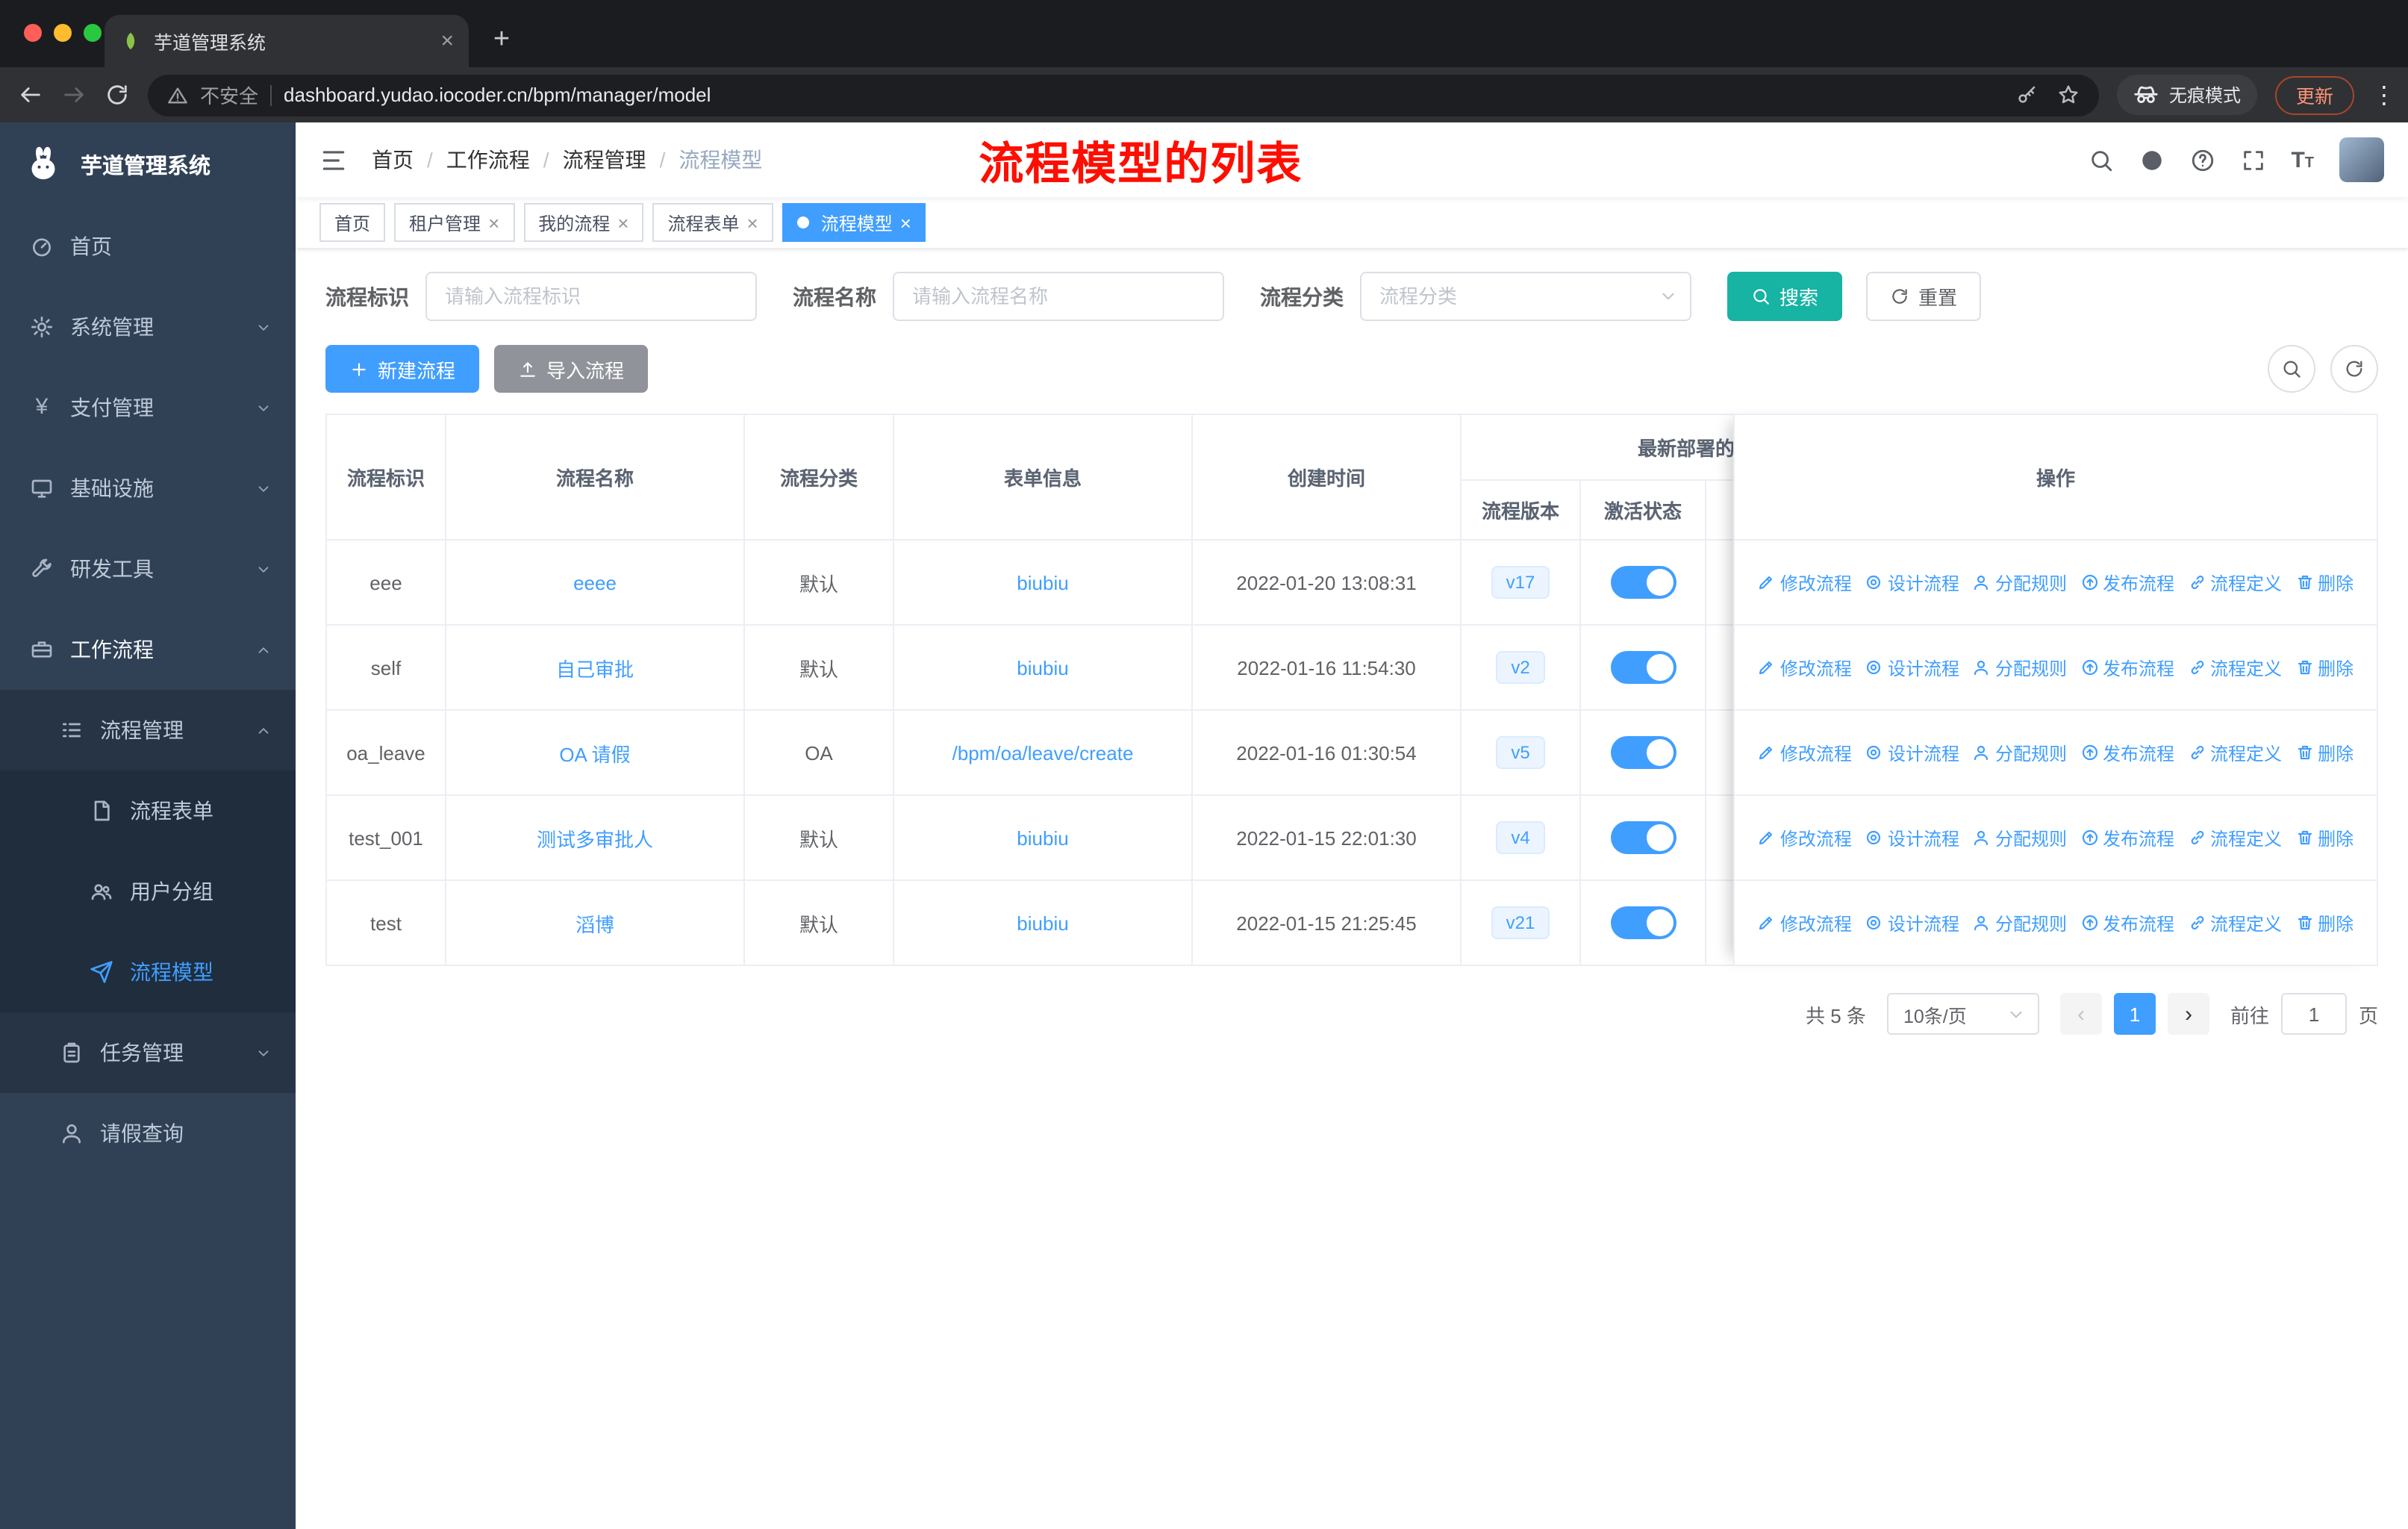  Describe the element at coordinates (2354, 369) in the screenshot. I see `refresh-table-button` at that location.